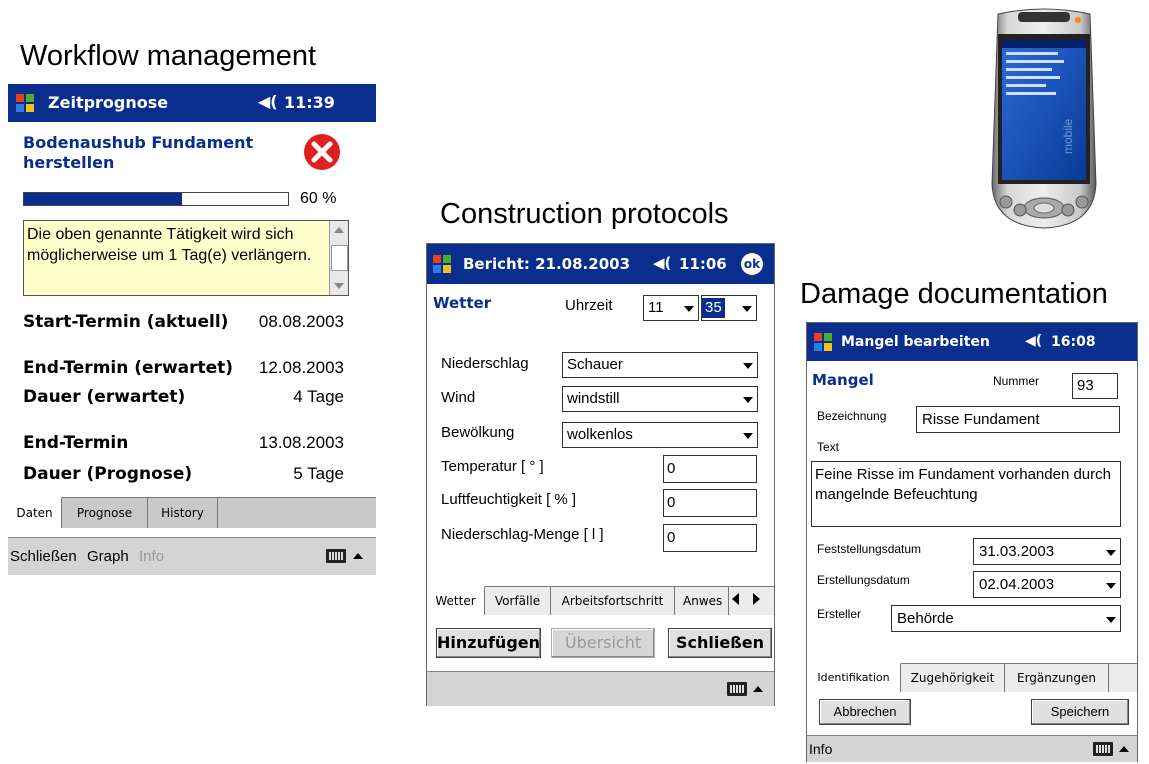 Image resolution: width=1149 pixels, height=764 pixels. I want to click on tab-arbeitsfortschritt: Arbeitsfortschritt, so click(613, 601).